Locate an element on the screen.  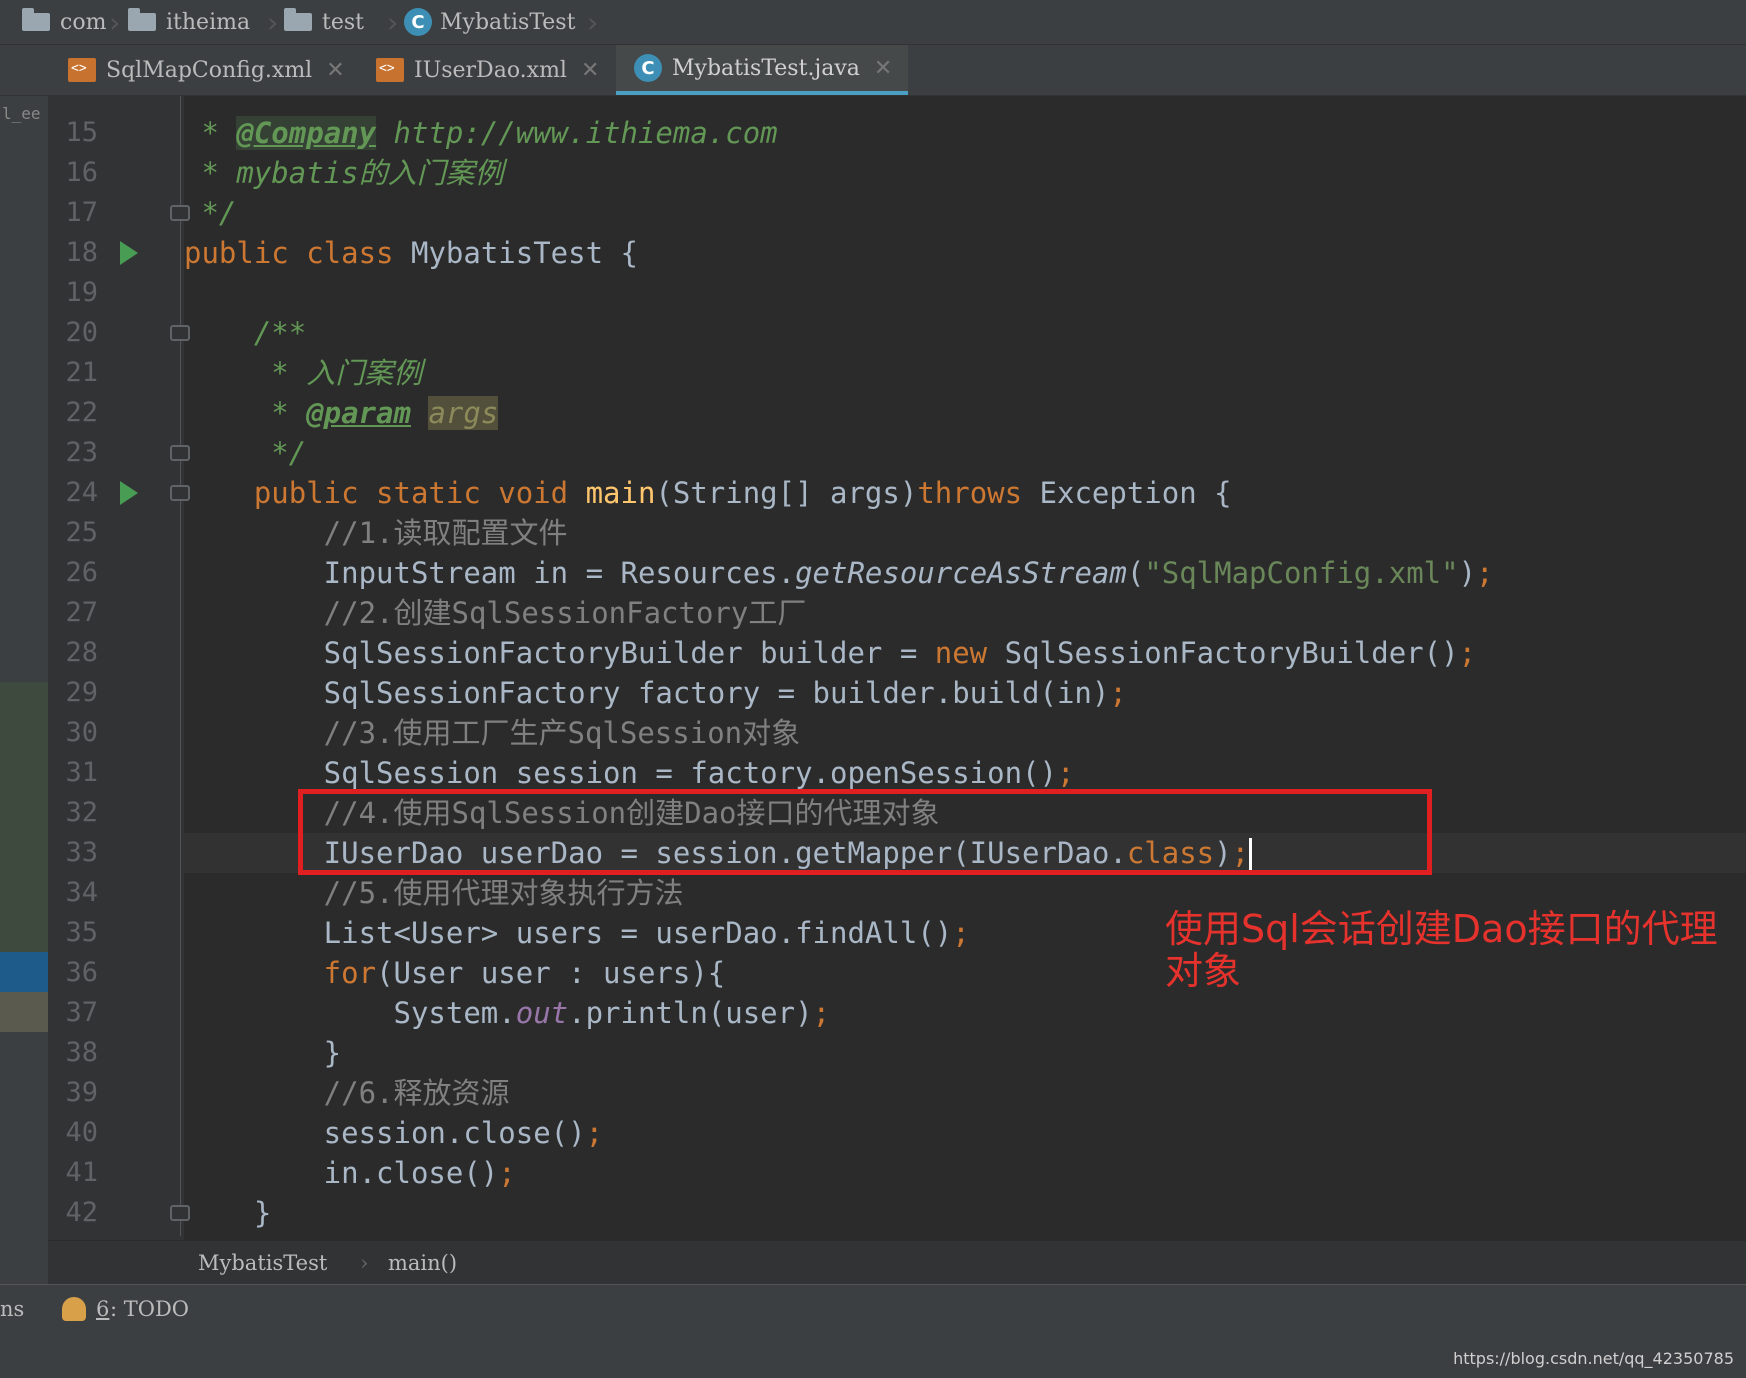
tool-window-label: l_ee is located at coordinates (21, 113).